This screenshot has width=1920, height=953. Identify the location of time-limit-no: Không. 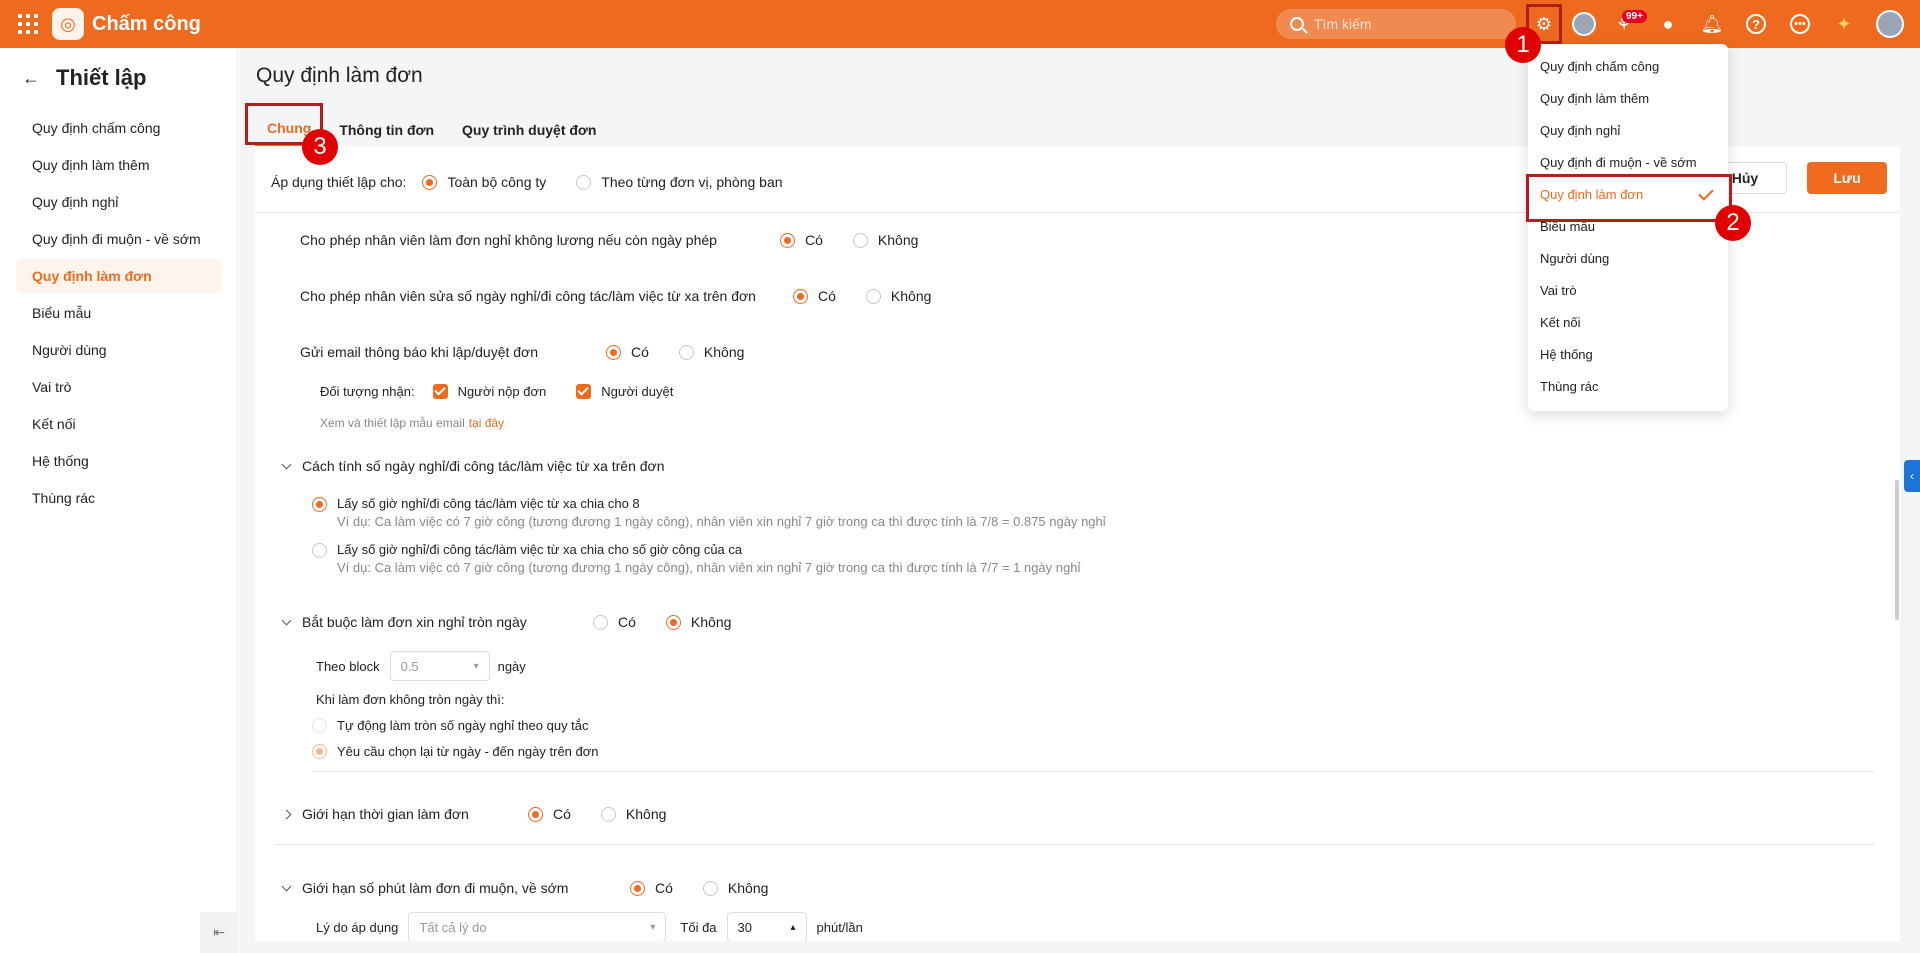
(633, 814).